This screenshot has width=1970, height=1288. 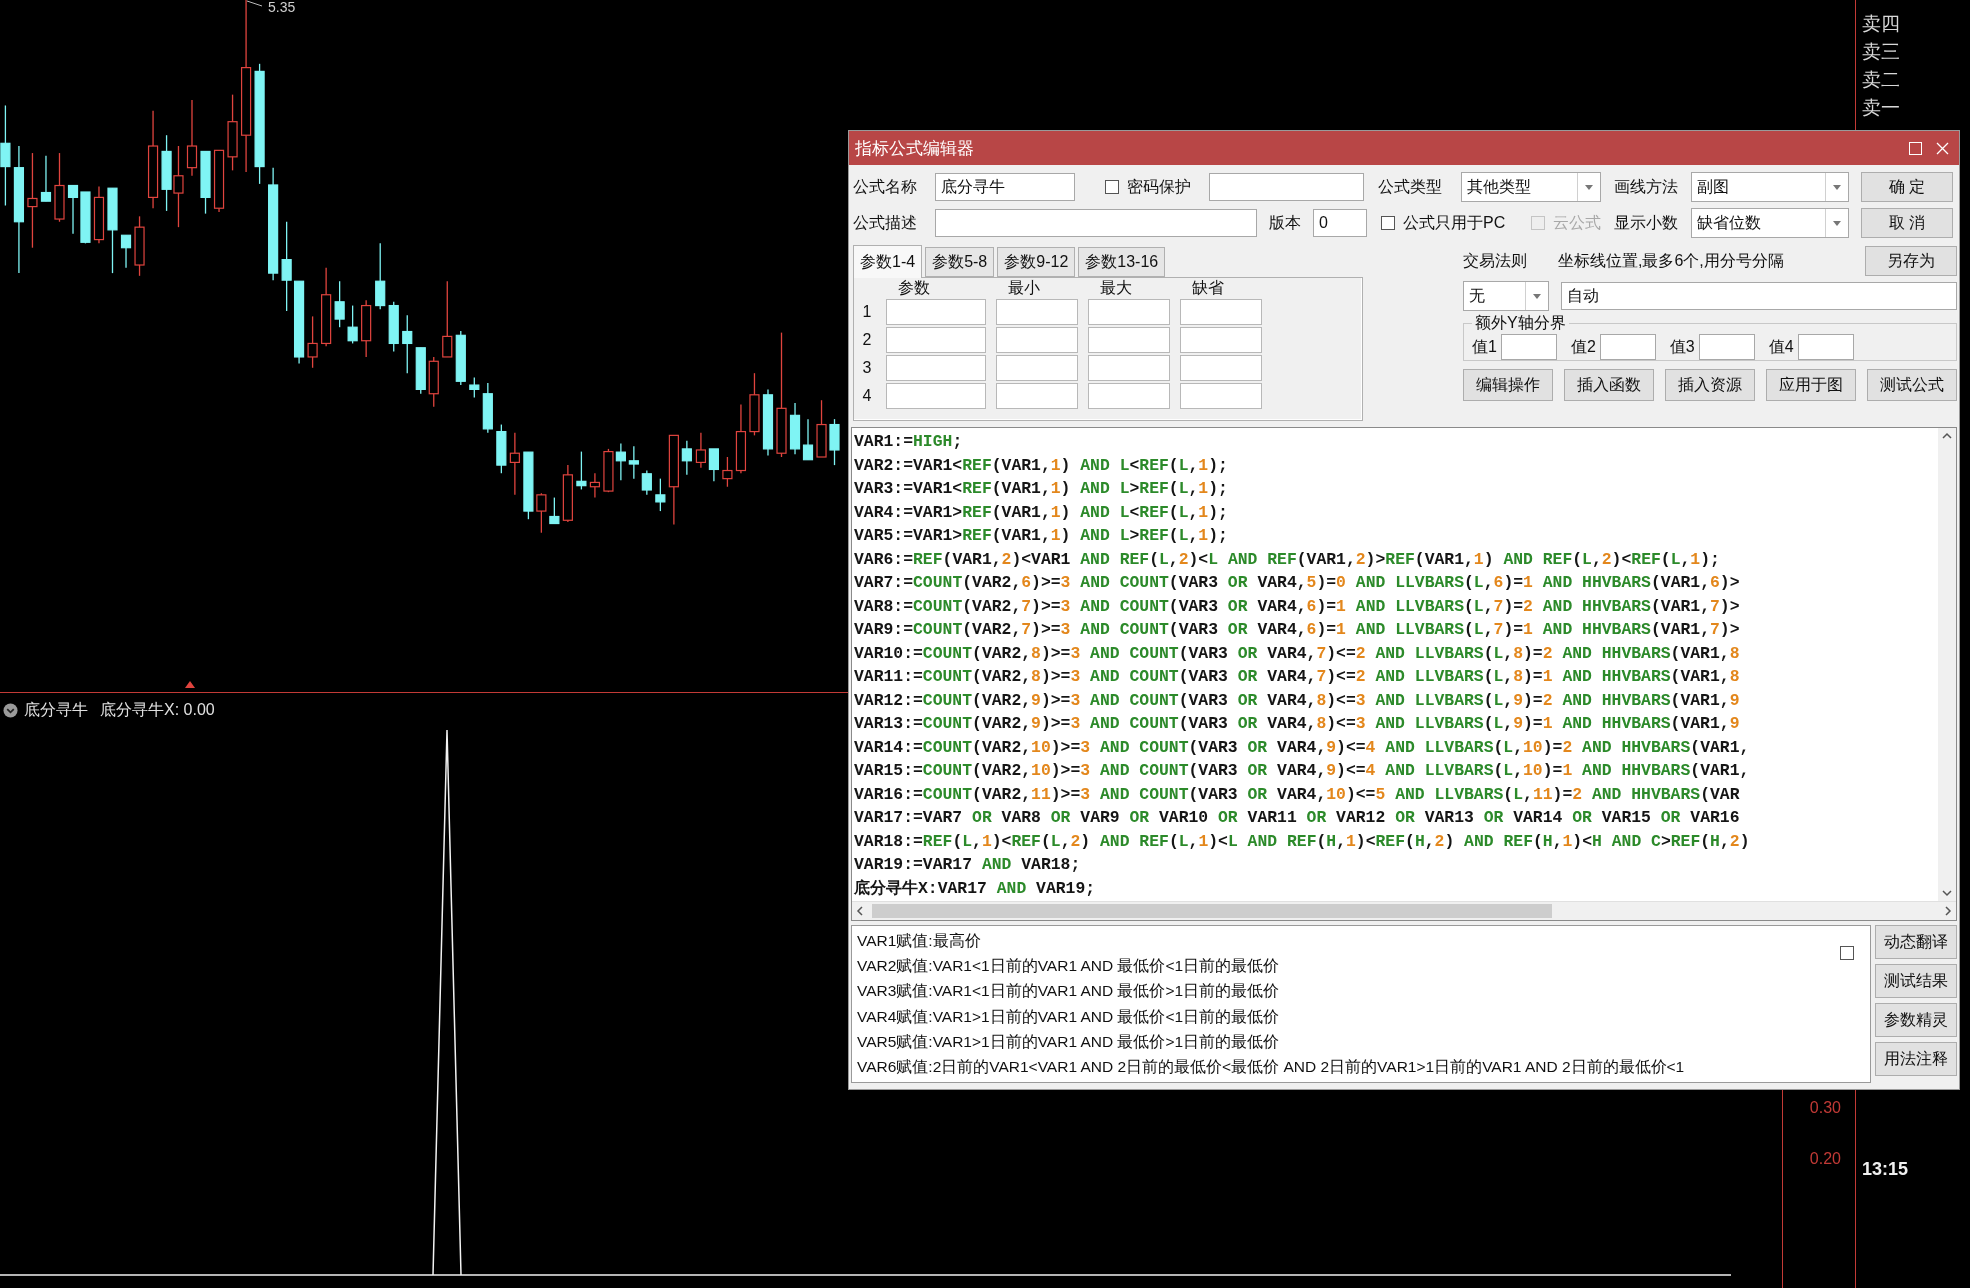 What do you see at coordinates (867, 312) in the screenshot?
I see `row-number: 1` at bounding box center [867, 312].